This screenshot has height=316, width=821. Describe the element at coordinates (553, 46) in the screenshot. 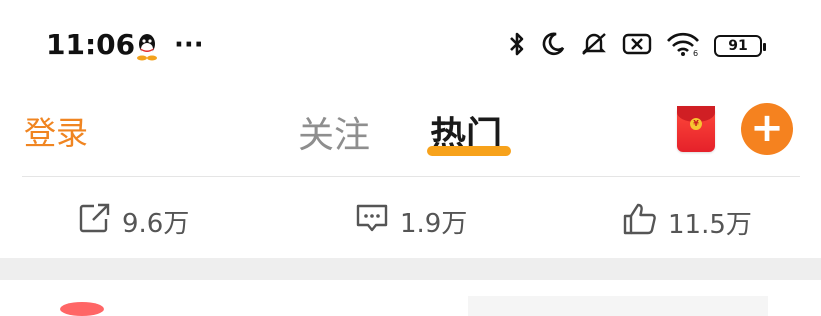

I see `moon-icon` at that location.